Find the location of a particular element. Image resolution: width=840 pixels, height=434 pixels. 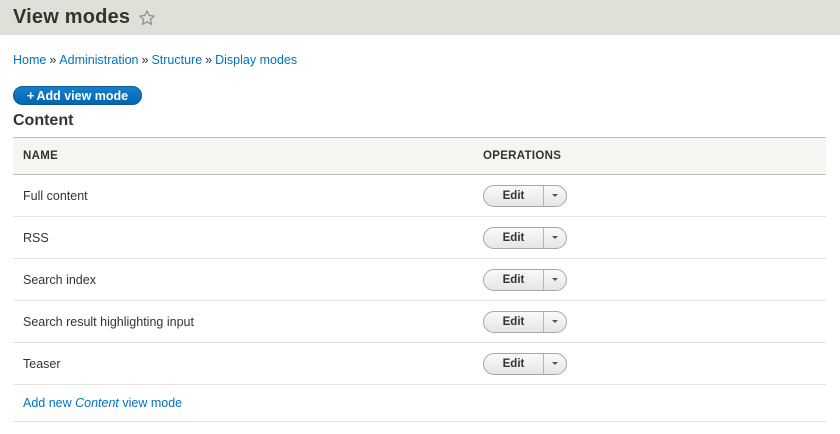

table-row: Full content Edit is located at coordinates (419, 195).